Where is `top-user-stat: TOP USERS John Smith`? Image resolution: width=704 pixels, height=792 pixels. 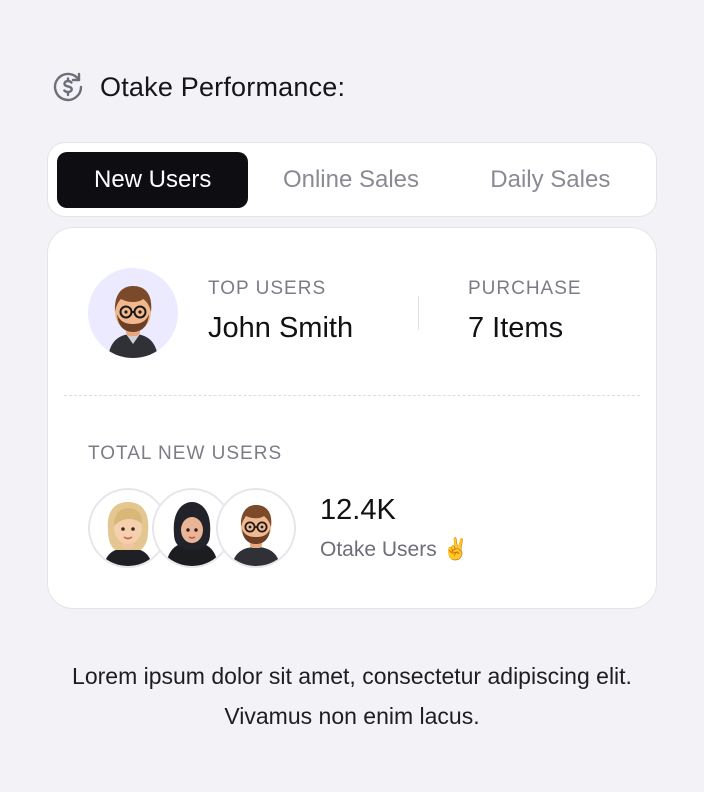
top-user-stat: TOP USERS John Smith is located at coordinates (280, 311).